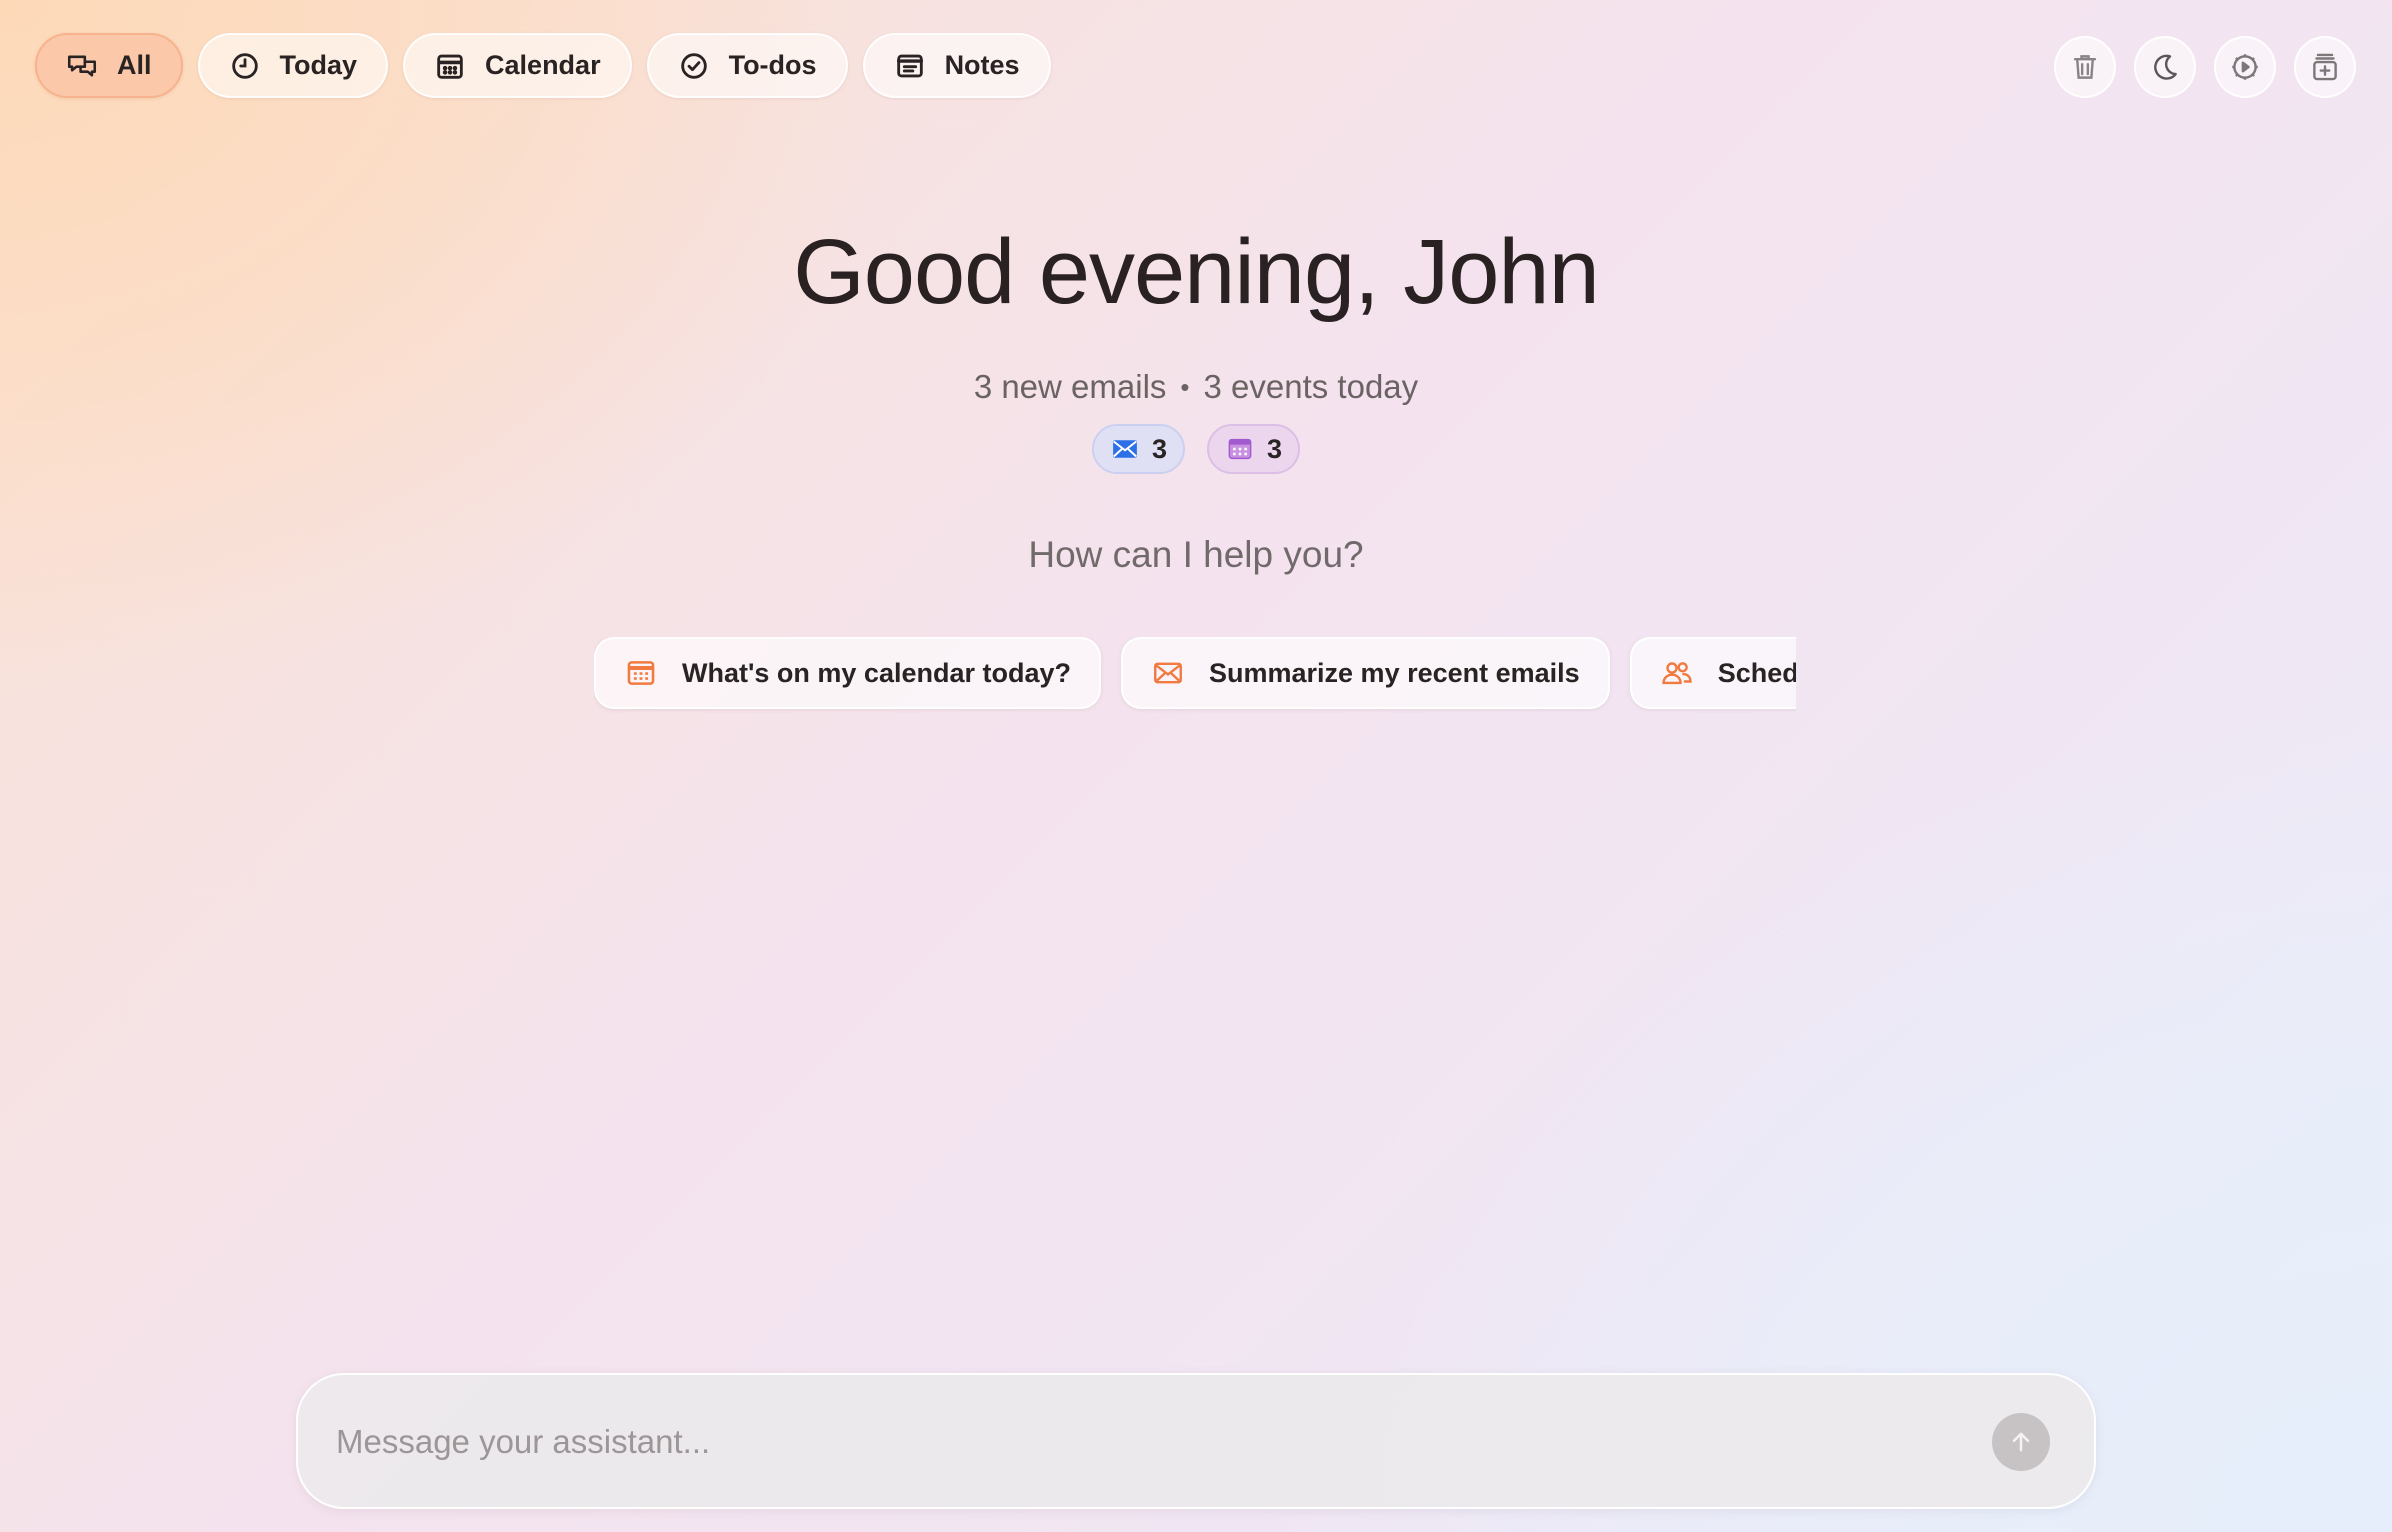 Image resolution: width=2392 pixels, height=1532 pixels. Describe the element at coordinates (2205, 67) in the screenshot. I see `toolbar` at that location.